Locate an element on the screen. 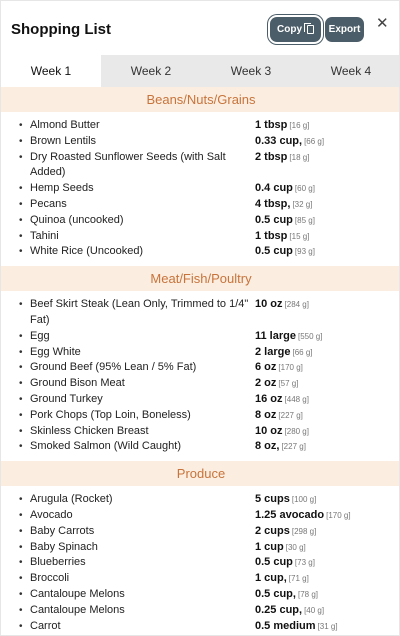  item-quantity-grams: [16 g] is located at coordinates (299, 125).